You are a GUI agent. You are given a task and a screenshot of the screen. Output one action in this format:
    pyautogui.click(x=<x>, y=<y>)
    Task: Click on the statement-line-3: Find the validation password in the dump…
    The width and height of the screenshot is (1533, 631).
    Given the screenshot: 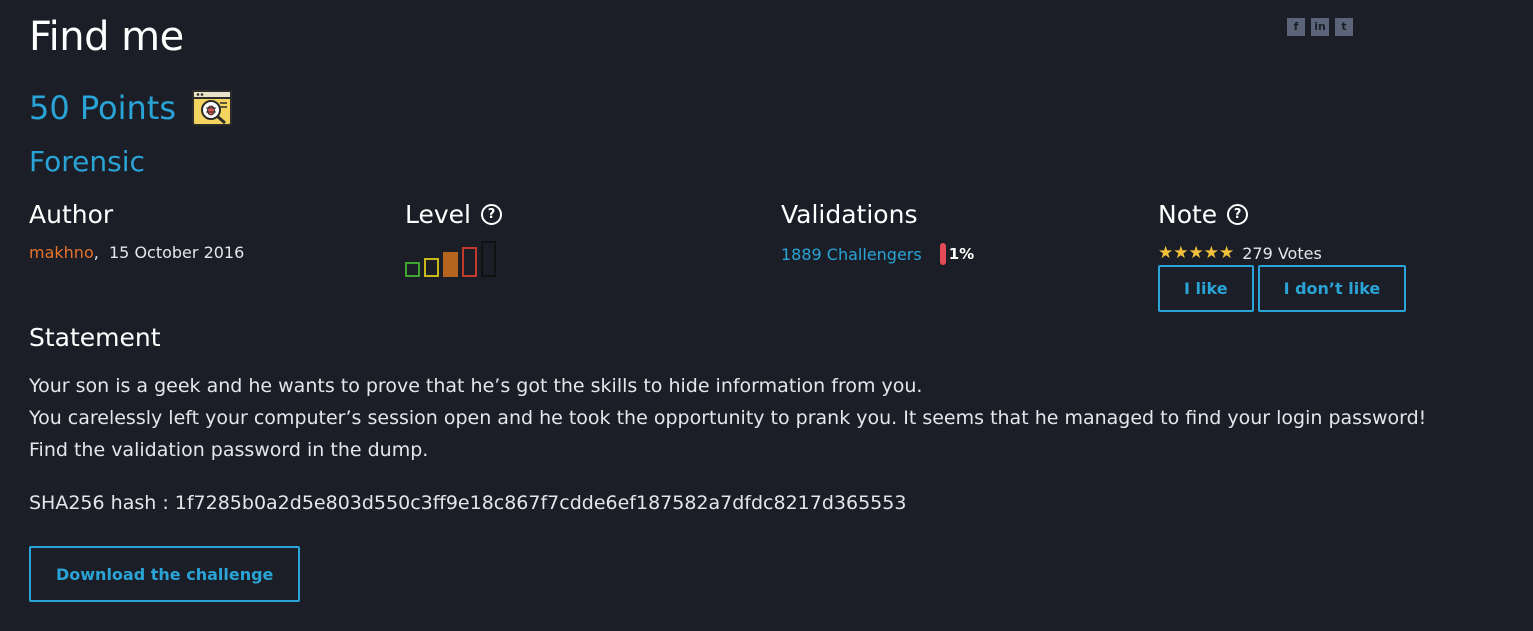 What is the action you would take?
    pyautogui.click(x=229, y=450)
    